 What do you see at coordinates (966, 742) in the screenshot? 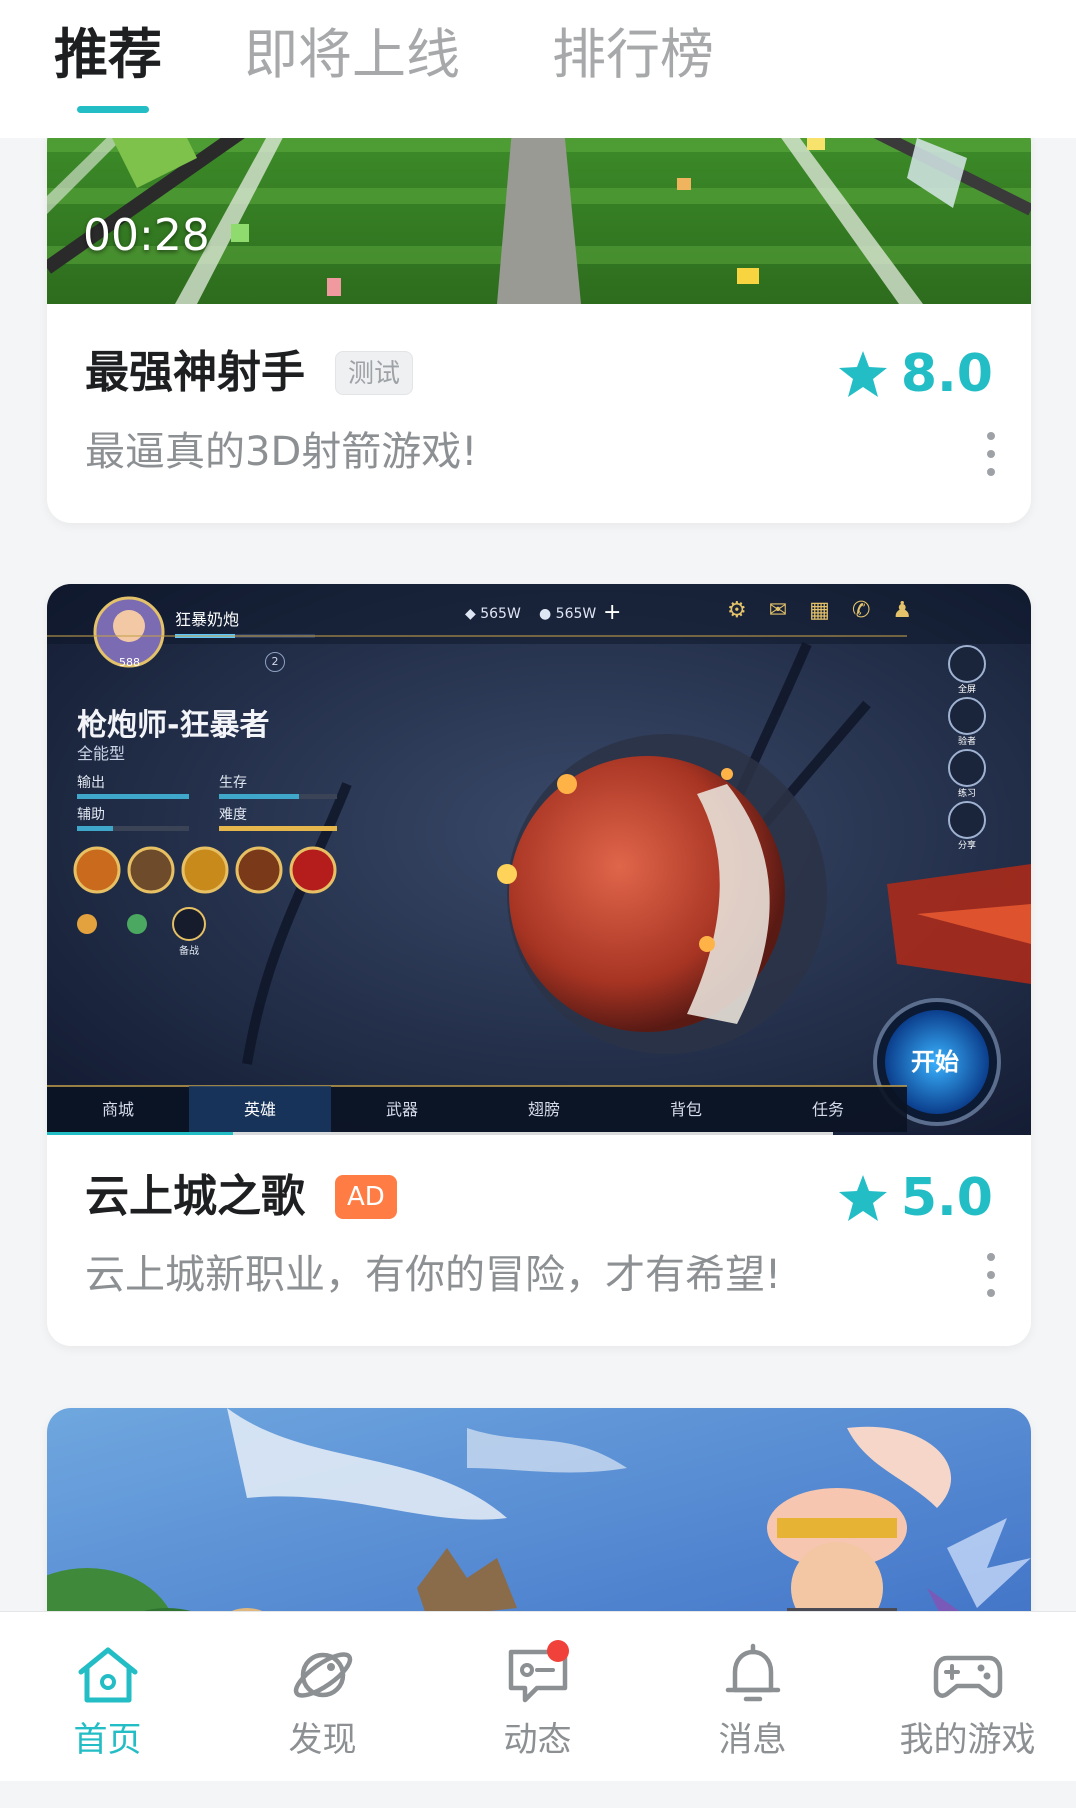
I see `hud-side-label: 验者` at bounding box center [966, 742].